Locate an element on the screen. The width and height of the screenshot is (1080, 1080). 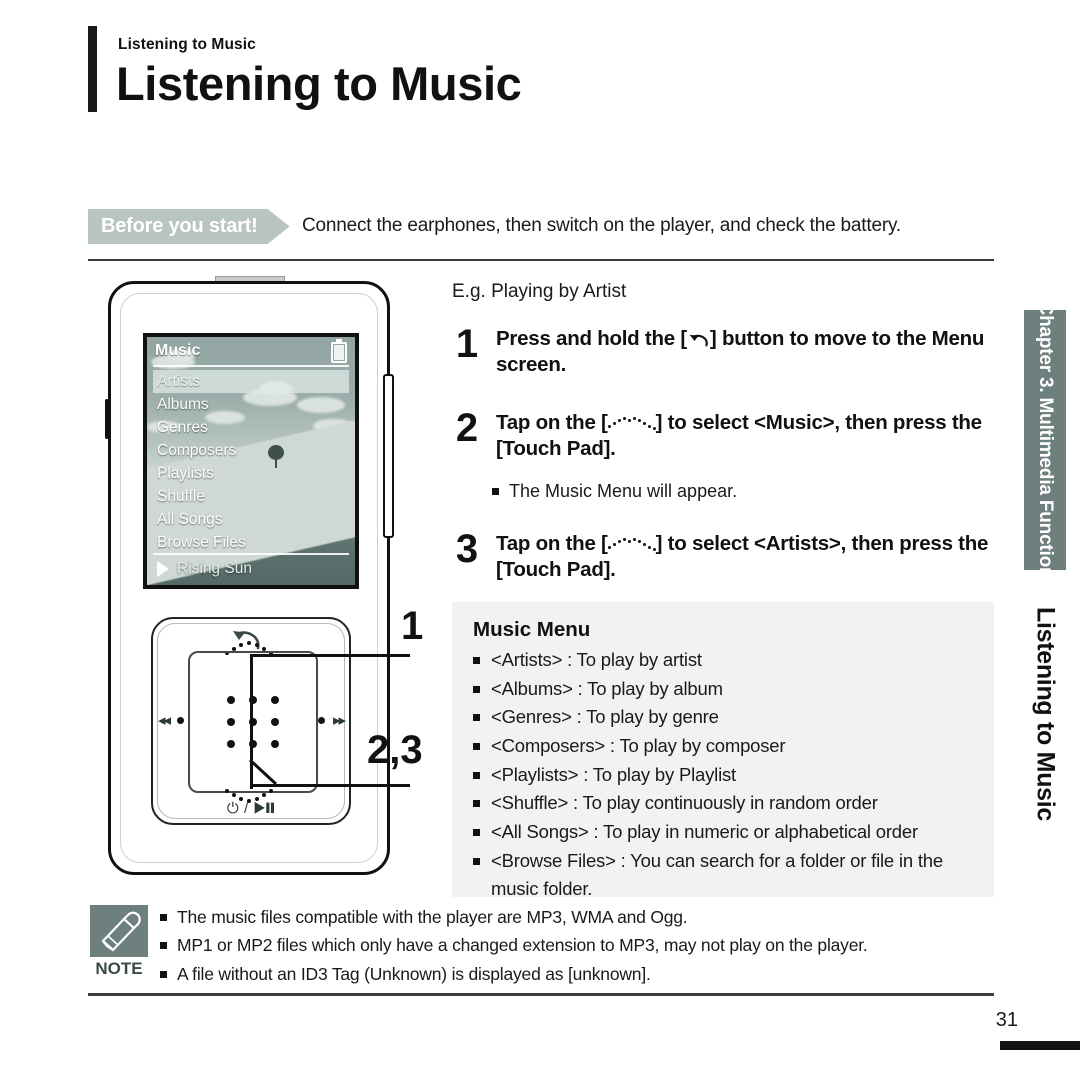
callout-1: 1 is located at coordinates (412, 626).